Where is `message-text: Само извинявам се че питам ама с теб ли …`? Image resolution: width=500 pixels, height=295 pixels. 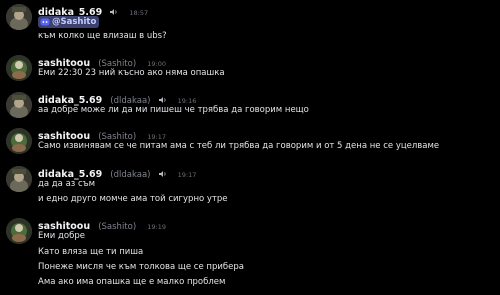
message-text: Само извинявам се че питам ама с теб ли … is located at coordinates (239, 146).